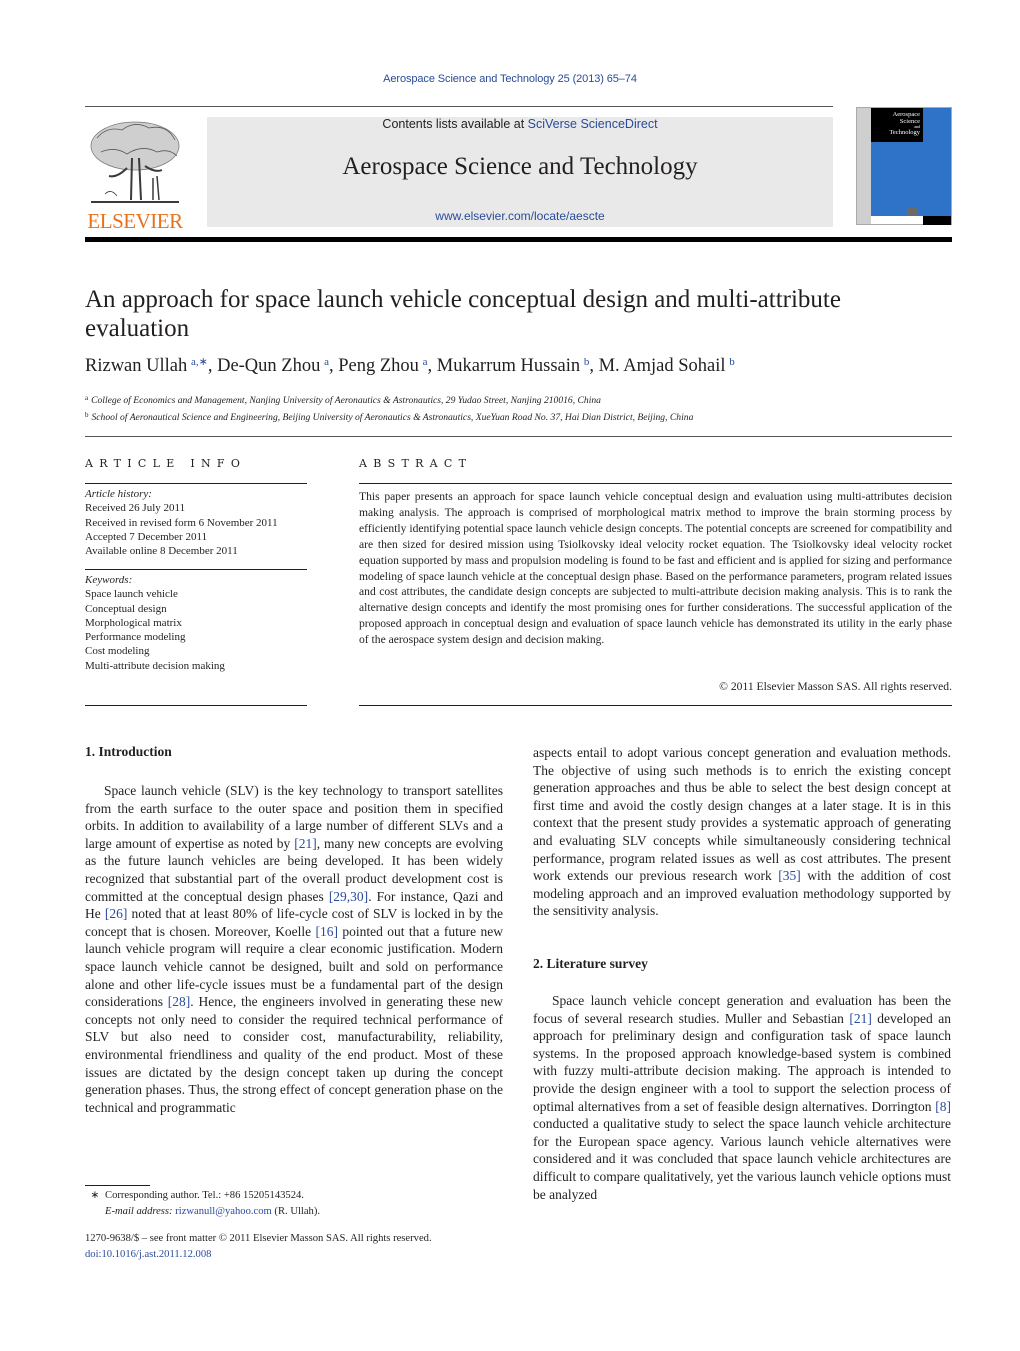  I want to click on citation-link: [26], so click(116, 913).